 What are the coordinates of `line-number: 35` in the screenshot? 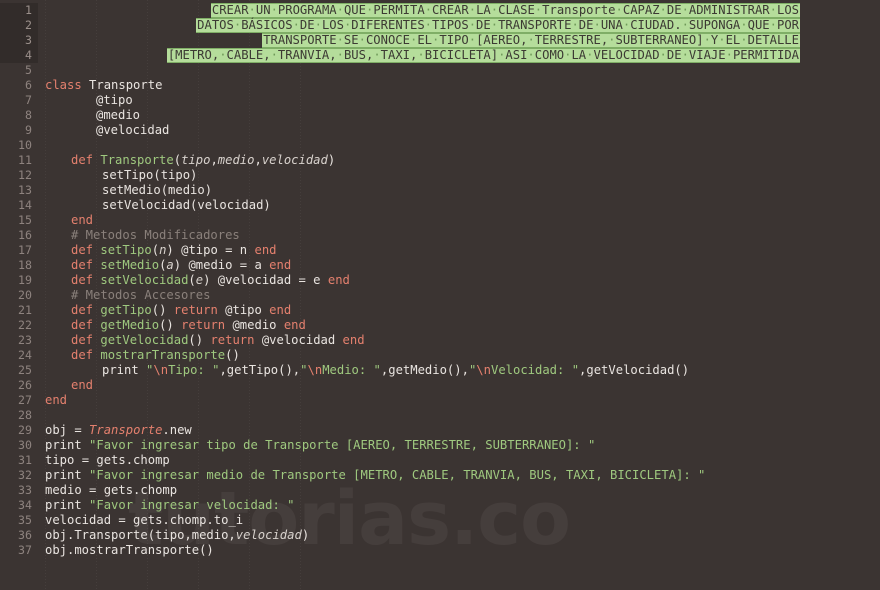 It's located at (25, 520).